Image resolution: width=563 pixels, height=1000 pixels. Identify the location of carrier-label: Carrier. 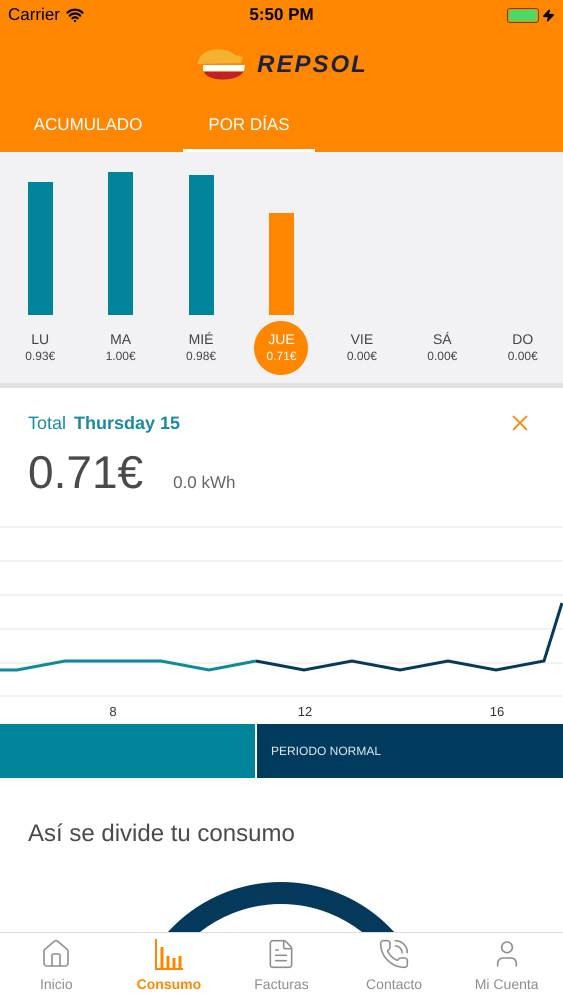
(34, 15).